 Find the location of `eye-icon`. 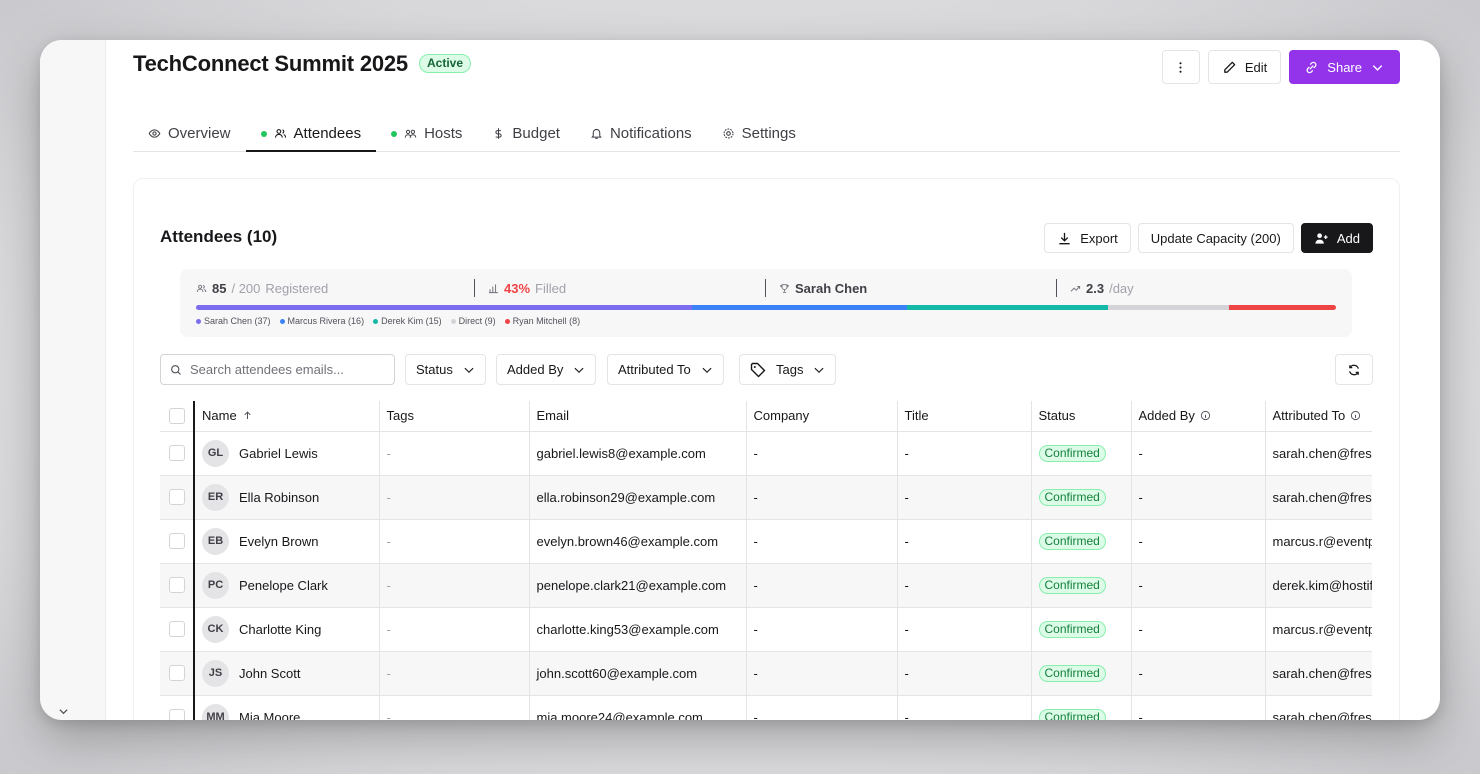

eye-icon is located at coordinates (154, 133).